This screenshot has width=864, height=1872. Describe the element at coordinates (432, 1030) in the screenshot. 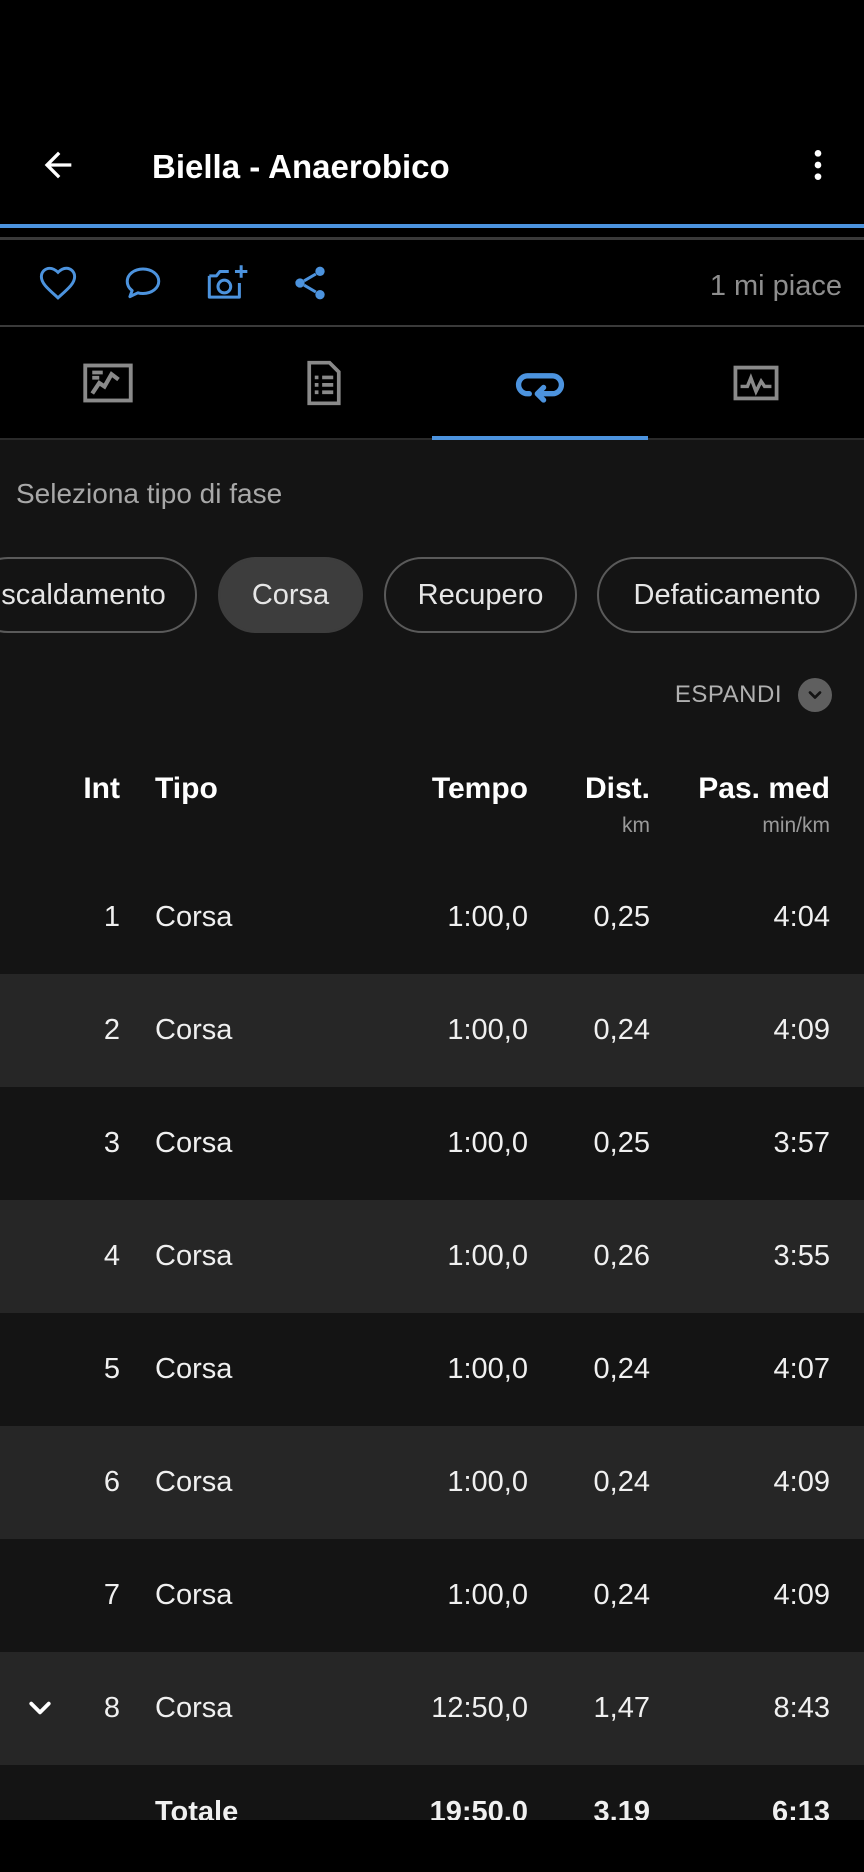

I see `table-row: 2 Corsa 1:00,0 0,24 4:09` at that location.